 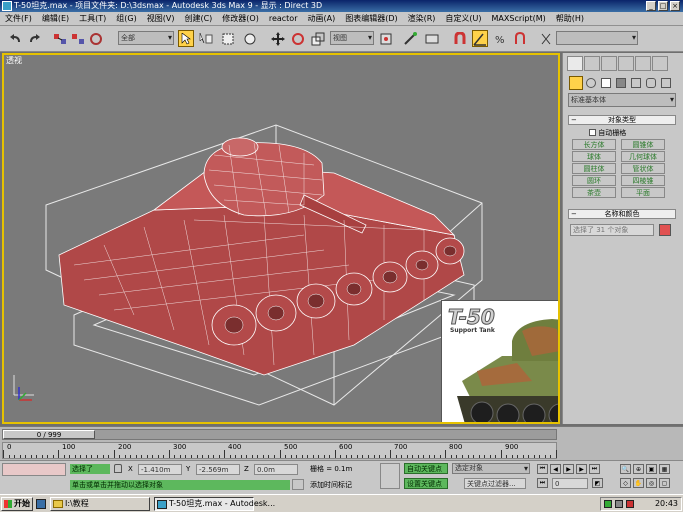 I want to click on move-icon, so click(x=278, y=38).